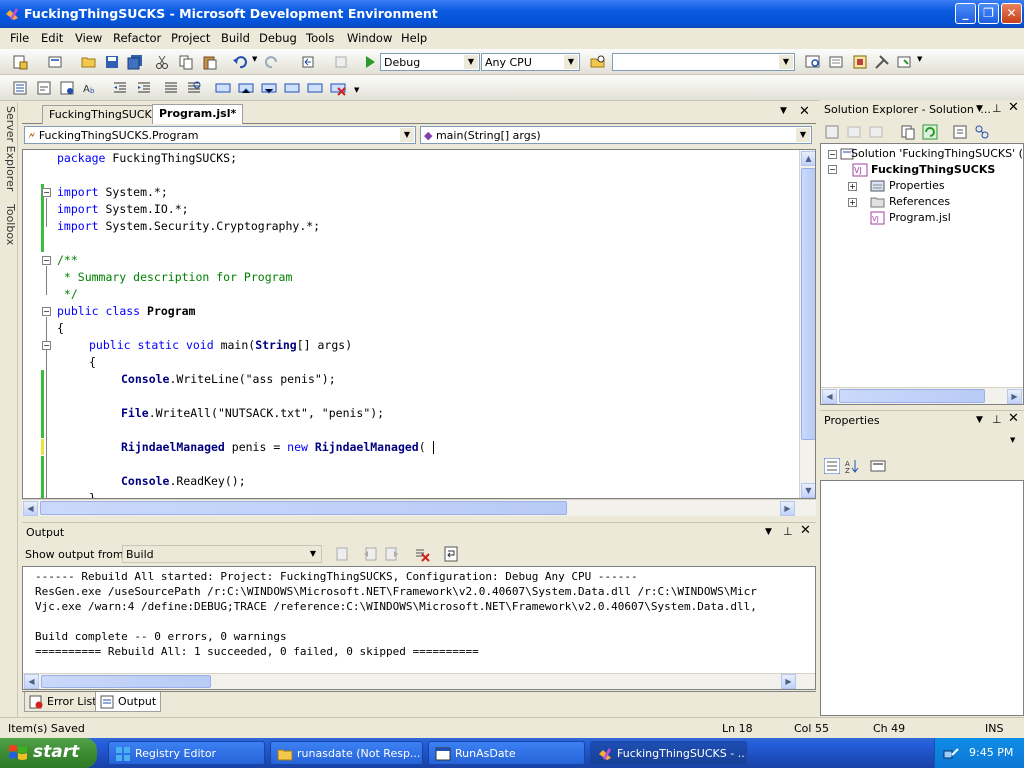  I want to click on object-browser-icon, so click(860, 62).